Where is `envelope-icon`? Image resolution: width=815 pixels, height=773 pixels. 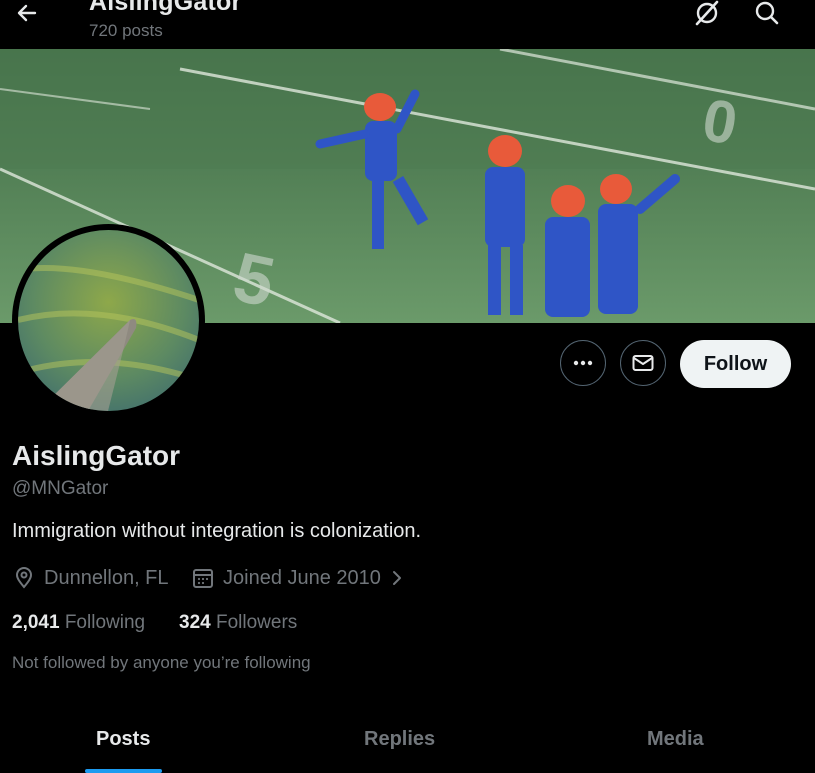 envelope-icon is located at coordinates (643, 363).